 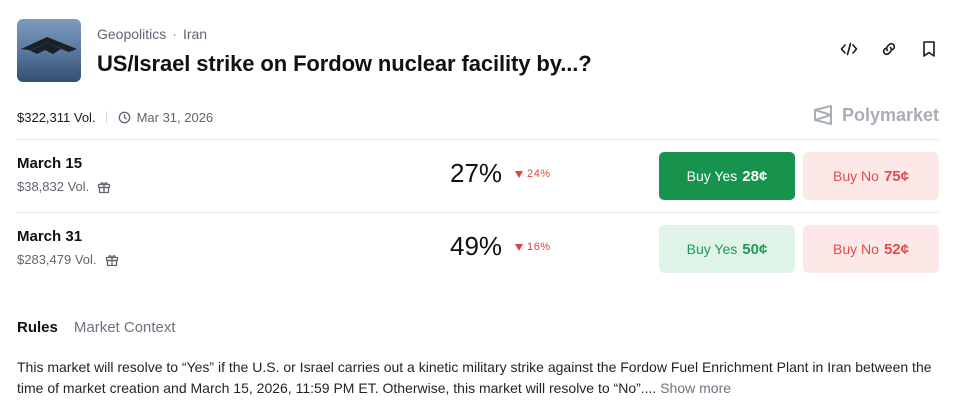 I want to click on outcome-change-text: 16%, so click(x=539, y=247).